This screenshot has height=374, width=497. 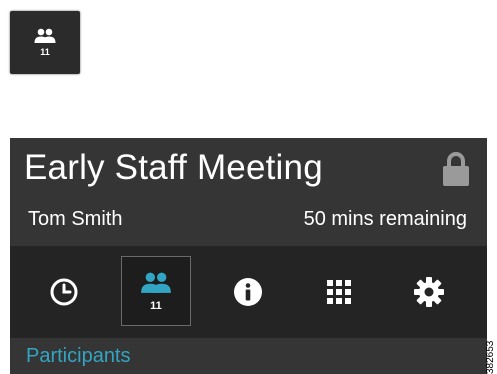 What do you see at coordinates (385, 219) in the screenshot?
I see `time-remaining: 50 mins remaining` at bounding box center [385, 219].